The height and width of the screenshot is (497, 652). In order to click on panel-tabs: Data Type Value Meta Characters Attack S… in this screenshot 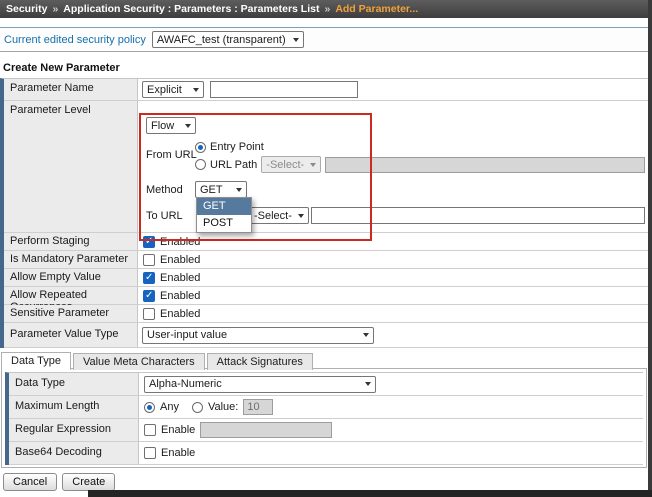, I will do `click(158, 361)`.